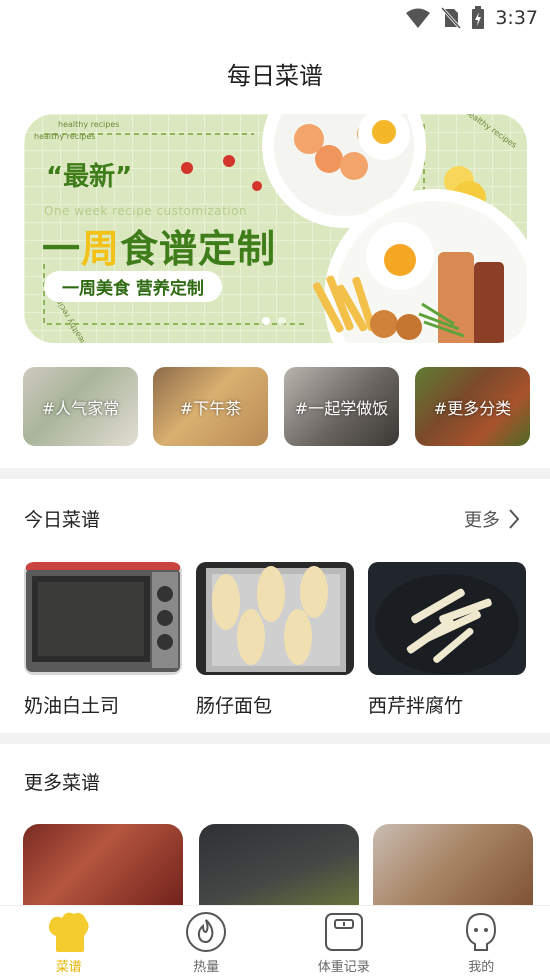 Image resolution: width=550 pixels, height=977 pixels. I want to click on recipe-card: 西芹拌腐竹, so click(447, 640).